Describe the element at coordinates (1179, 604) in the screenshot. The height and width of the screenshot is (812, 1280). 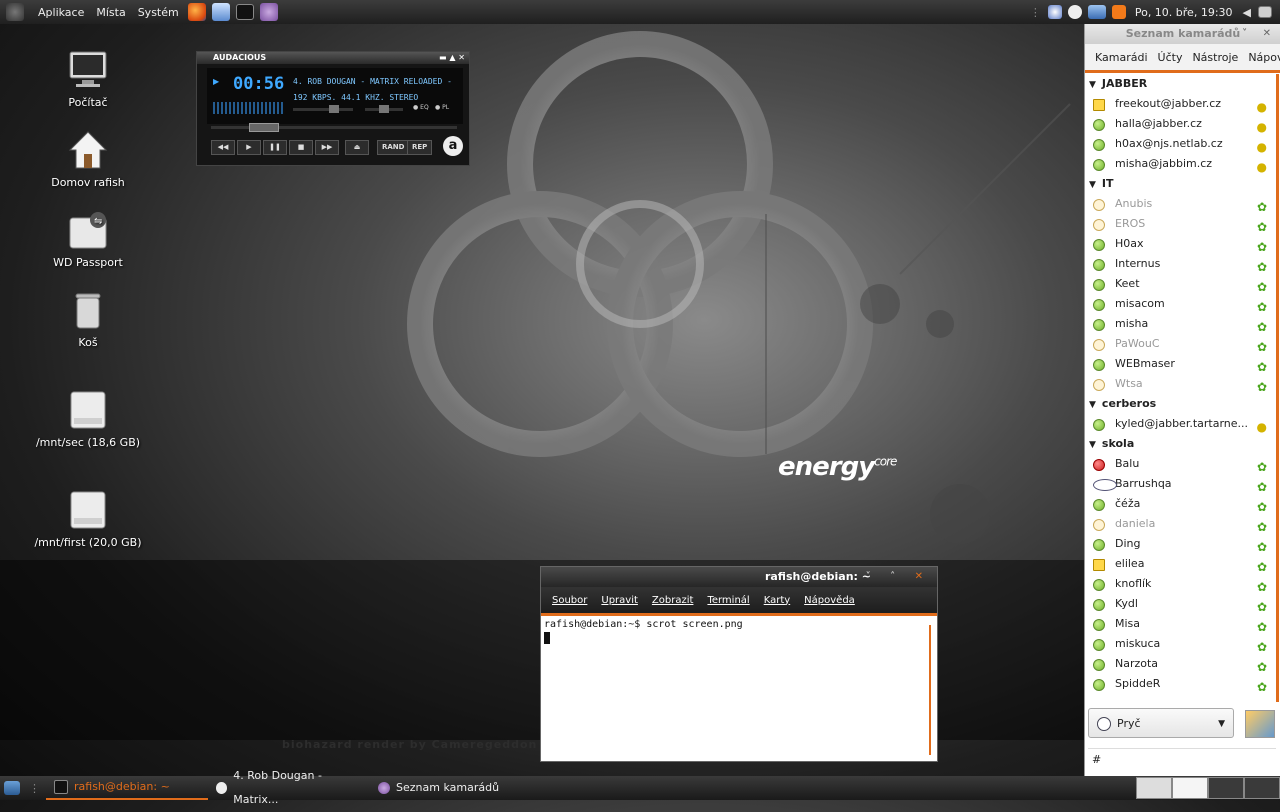
I see `buddy-row: Kydl ✿` at that location.